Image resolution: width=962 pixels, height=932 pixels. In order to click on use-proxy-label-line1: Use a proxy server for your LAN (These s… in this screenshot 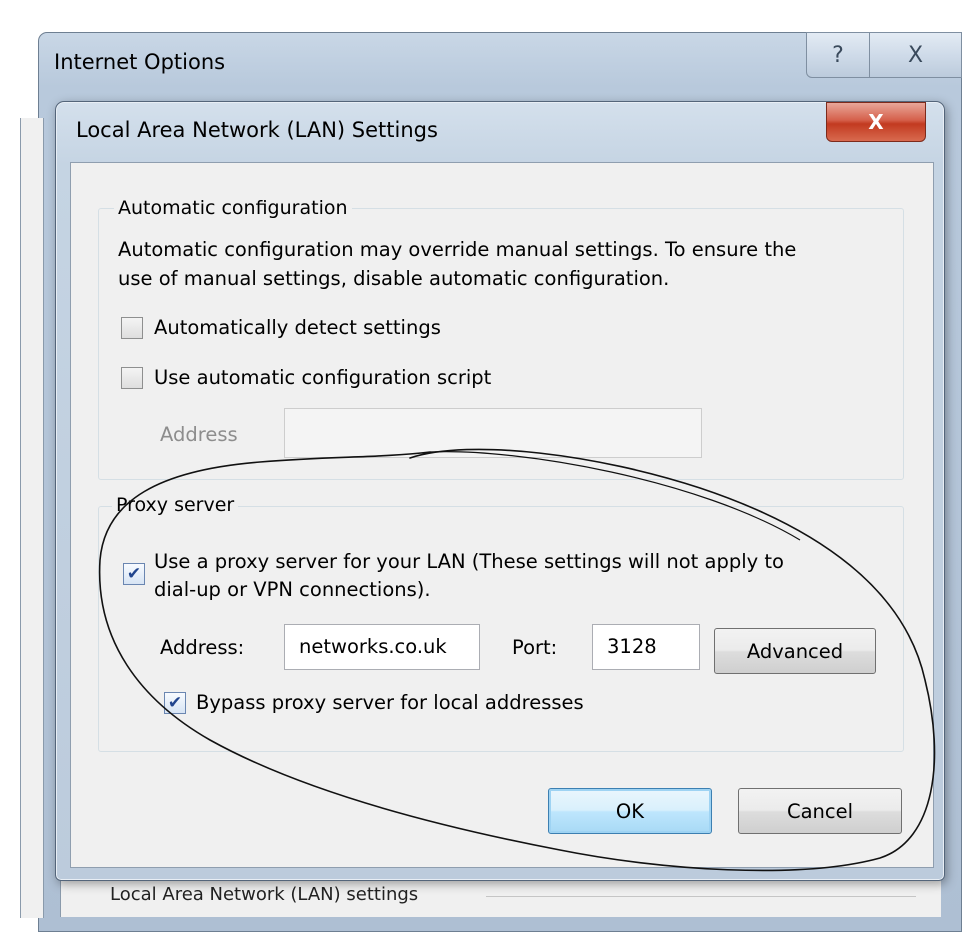, I will do `click(469, 561)`.